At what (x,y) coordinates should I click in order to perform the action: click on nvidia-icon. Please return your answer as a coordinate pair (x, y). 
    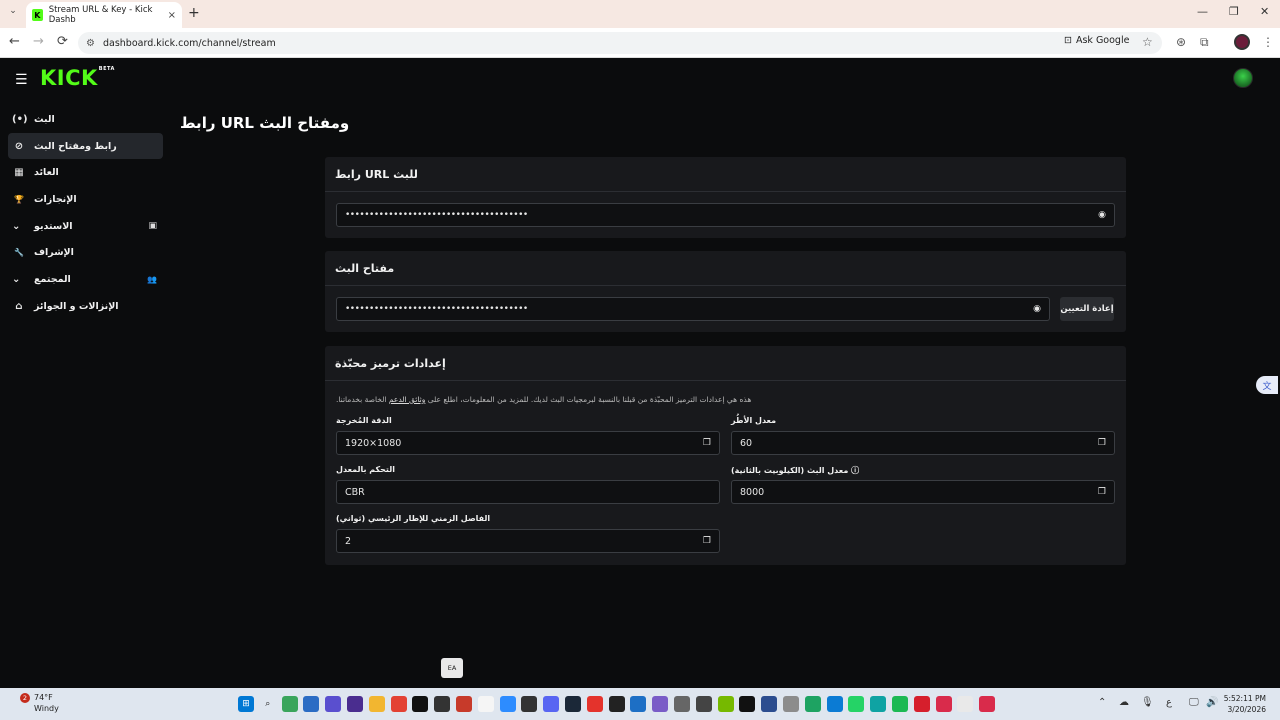
    Looking at the image, I should click on (725, 704).